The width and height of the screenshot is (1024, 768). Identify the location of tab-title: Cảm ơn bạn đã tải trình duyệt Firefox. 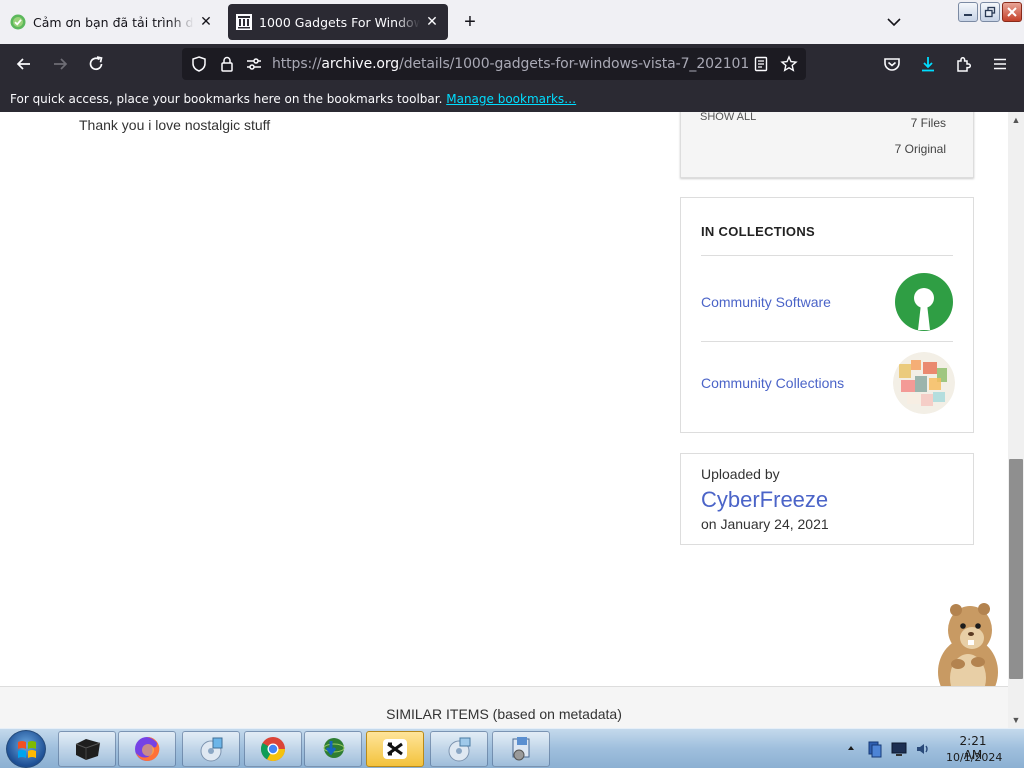
(113, 22).